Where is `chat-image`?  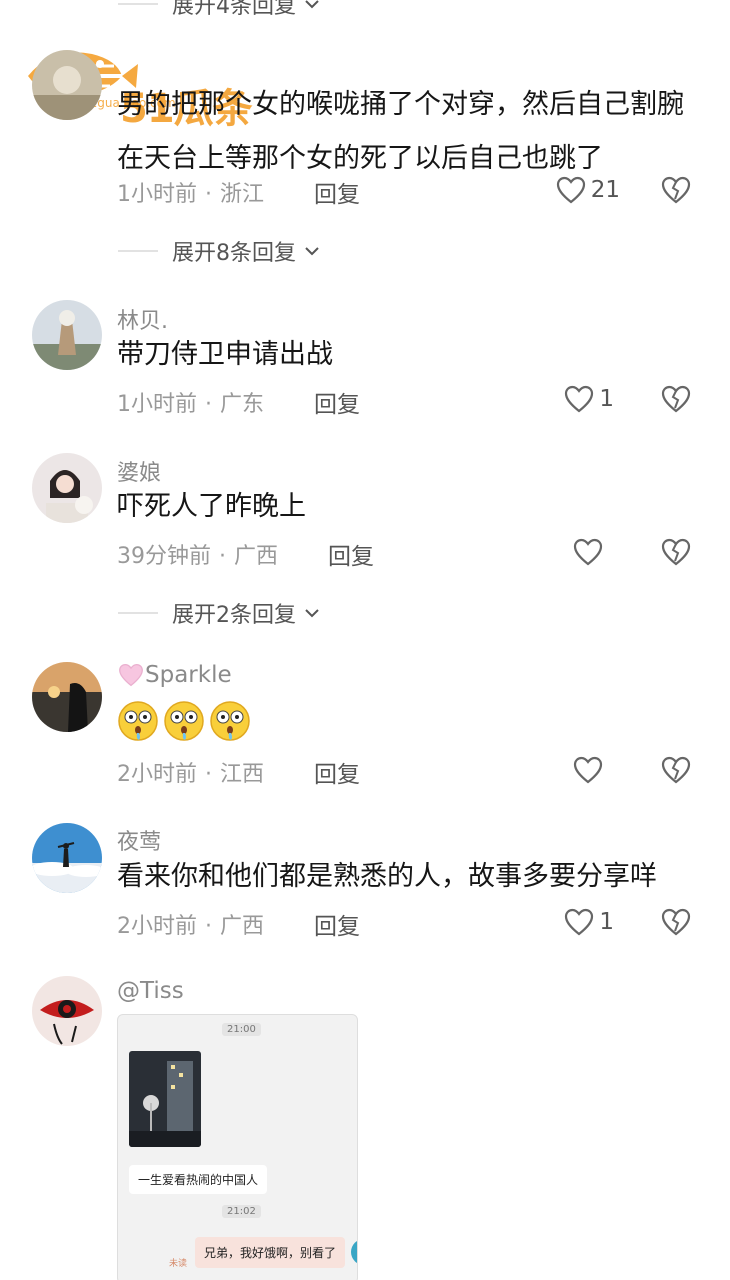 chat-image is located at coordinates (165, 1099).